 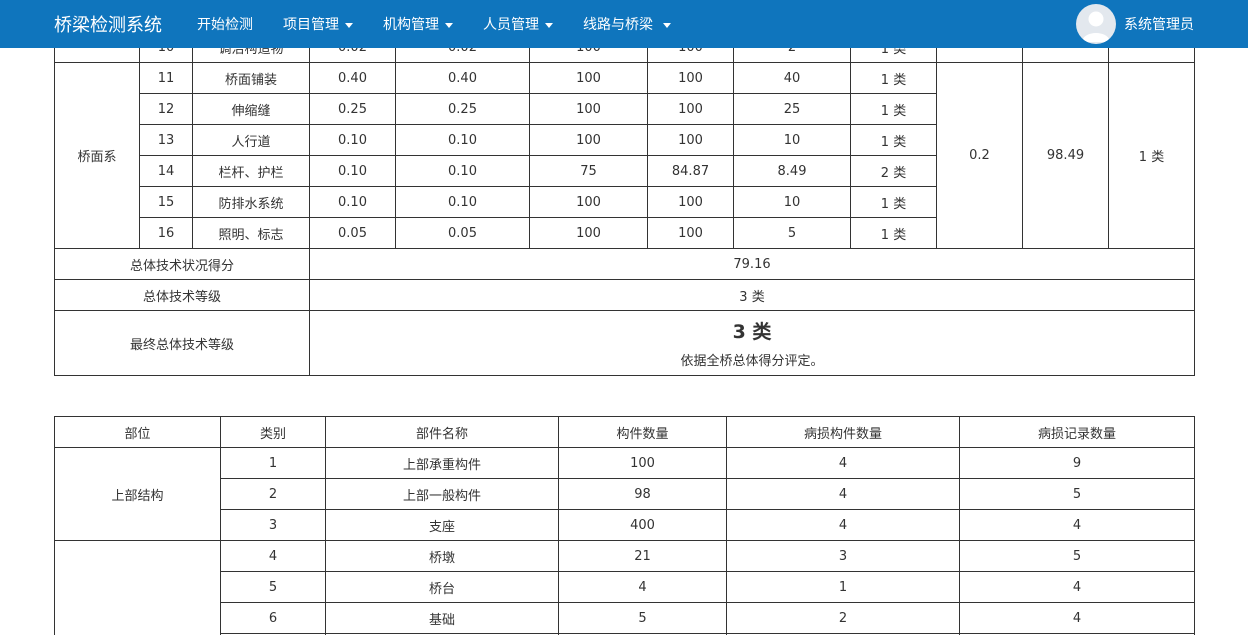 I want to click on nav-org-management: 机构管理, so click(x=418, y=24).